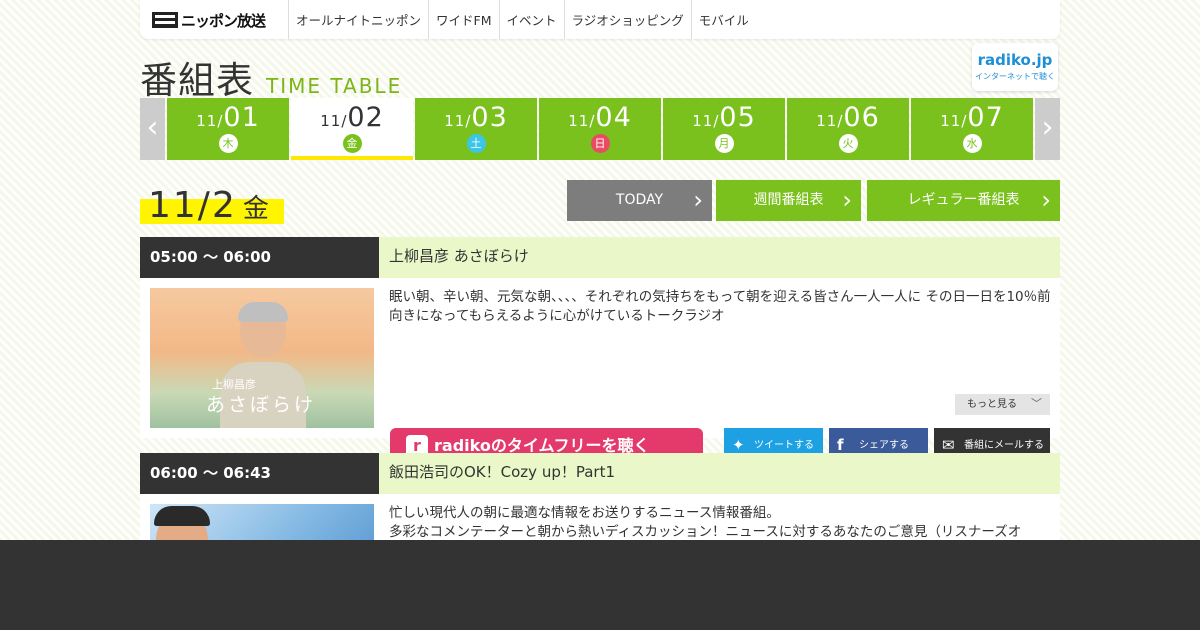  Describe the element at coordinates (358, 19) in the screenshot. I see `nav-link-allnightnippon: オールナイトニッポン` at that location.